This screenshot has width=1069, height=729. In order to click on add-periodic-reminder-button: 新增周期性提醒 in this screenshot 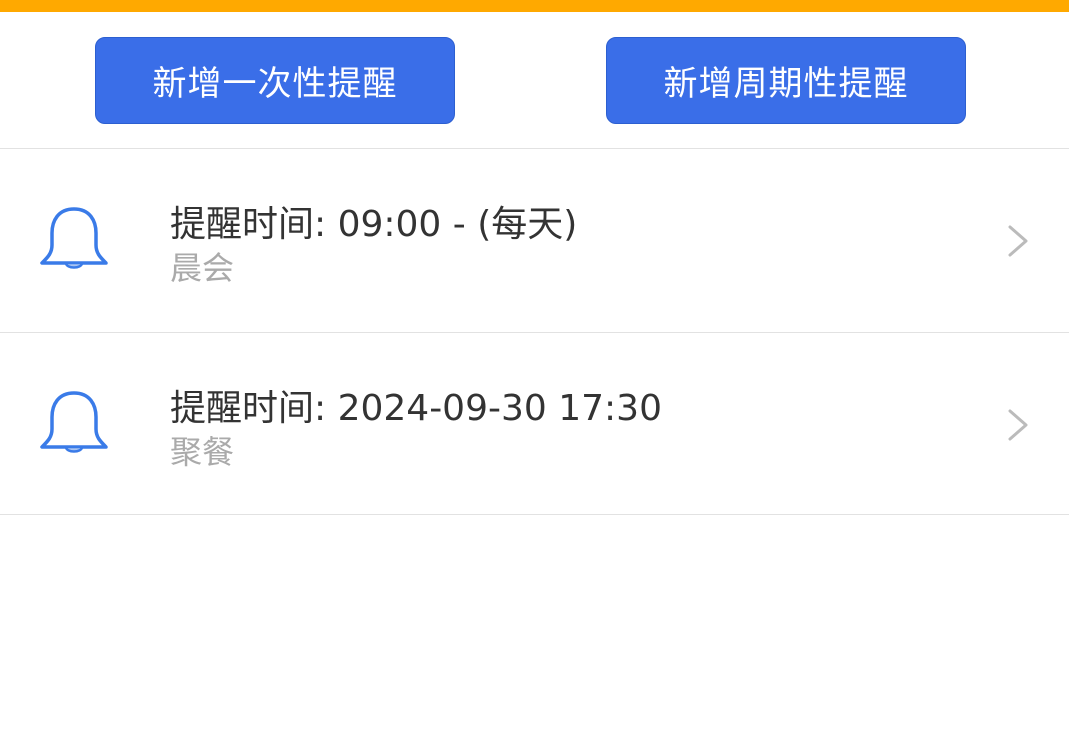, I will do `click(786, 80)`.